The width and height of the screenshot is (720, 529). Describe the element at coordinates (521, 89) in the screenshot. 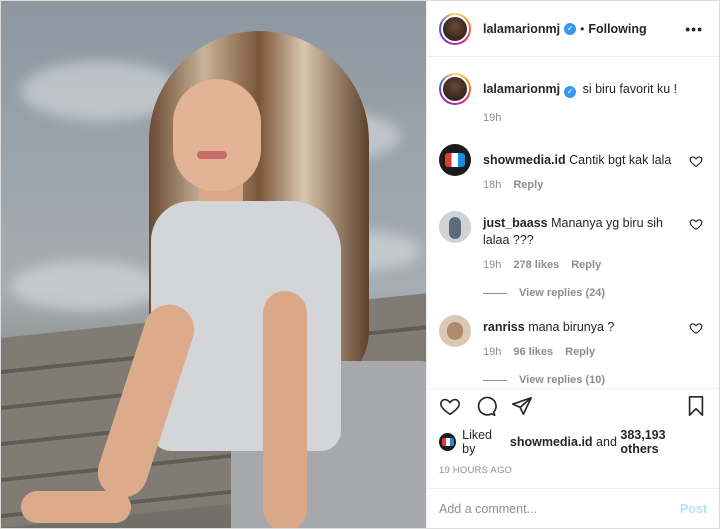

I see `caption-username: lalamarionmj` at that location.